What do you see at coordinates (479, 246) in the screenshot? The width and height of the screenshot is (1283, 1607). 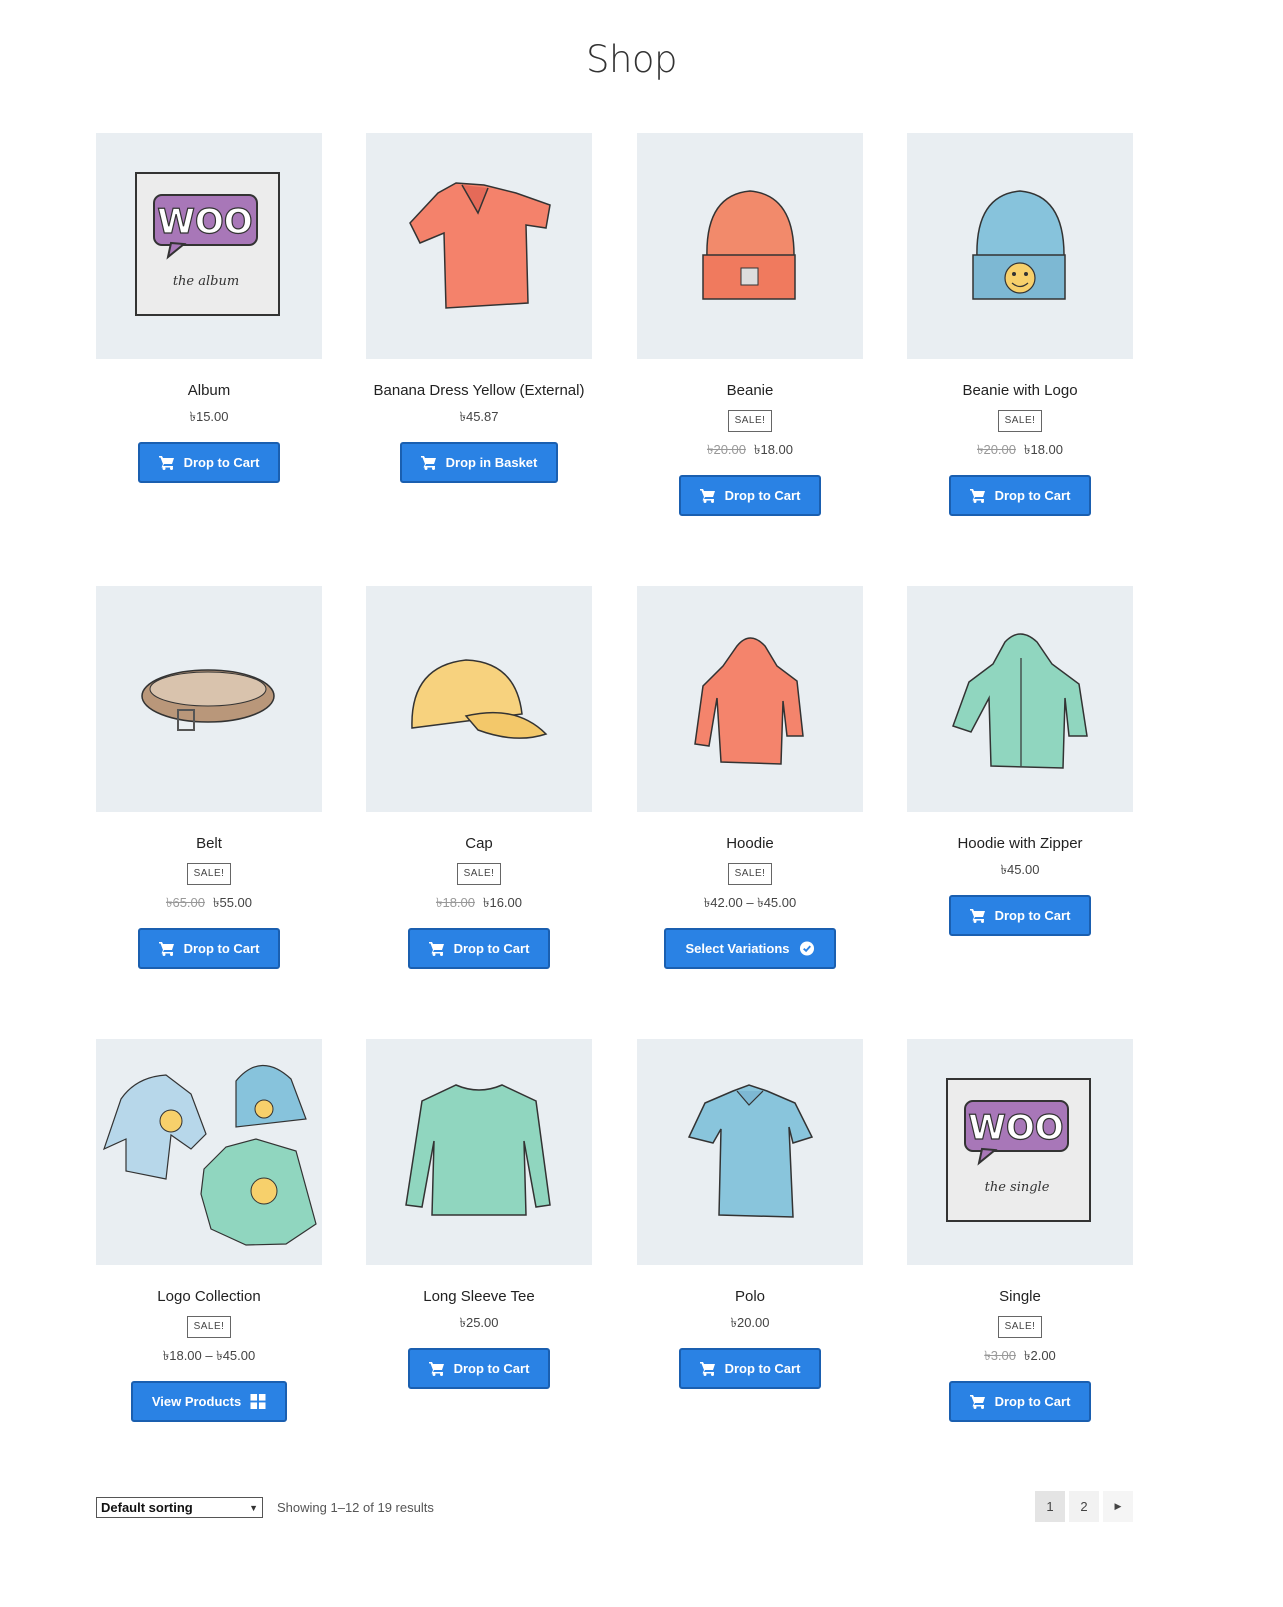 I see `product-image-tshirt` at bounding box center [479, 246].